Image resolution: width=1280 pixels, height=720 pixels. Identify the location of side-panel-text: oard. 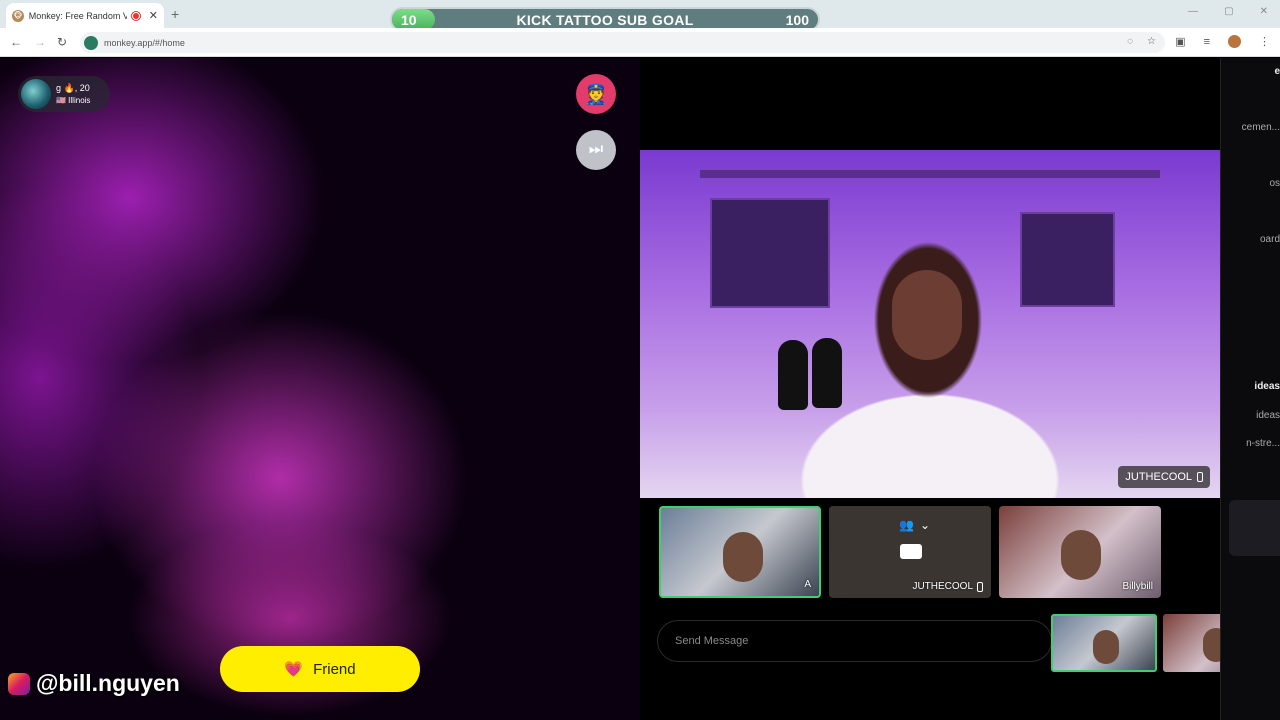
(1269, 239).